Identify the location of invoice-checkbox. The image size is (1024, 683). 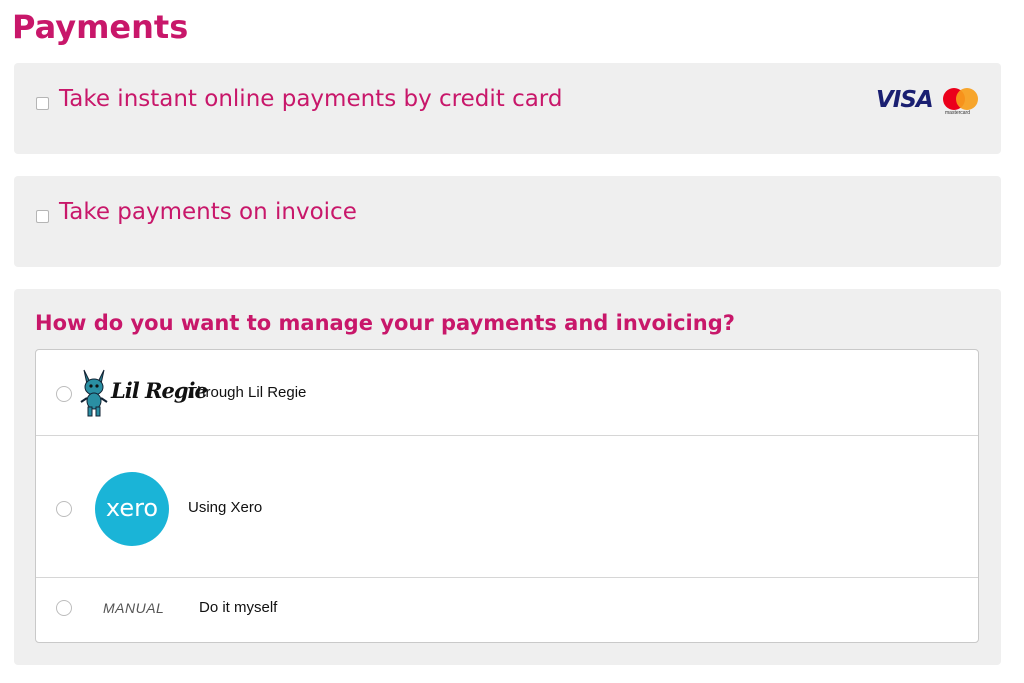
(42, 216).